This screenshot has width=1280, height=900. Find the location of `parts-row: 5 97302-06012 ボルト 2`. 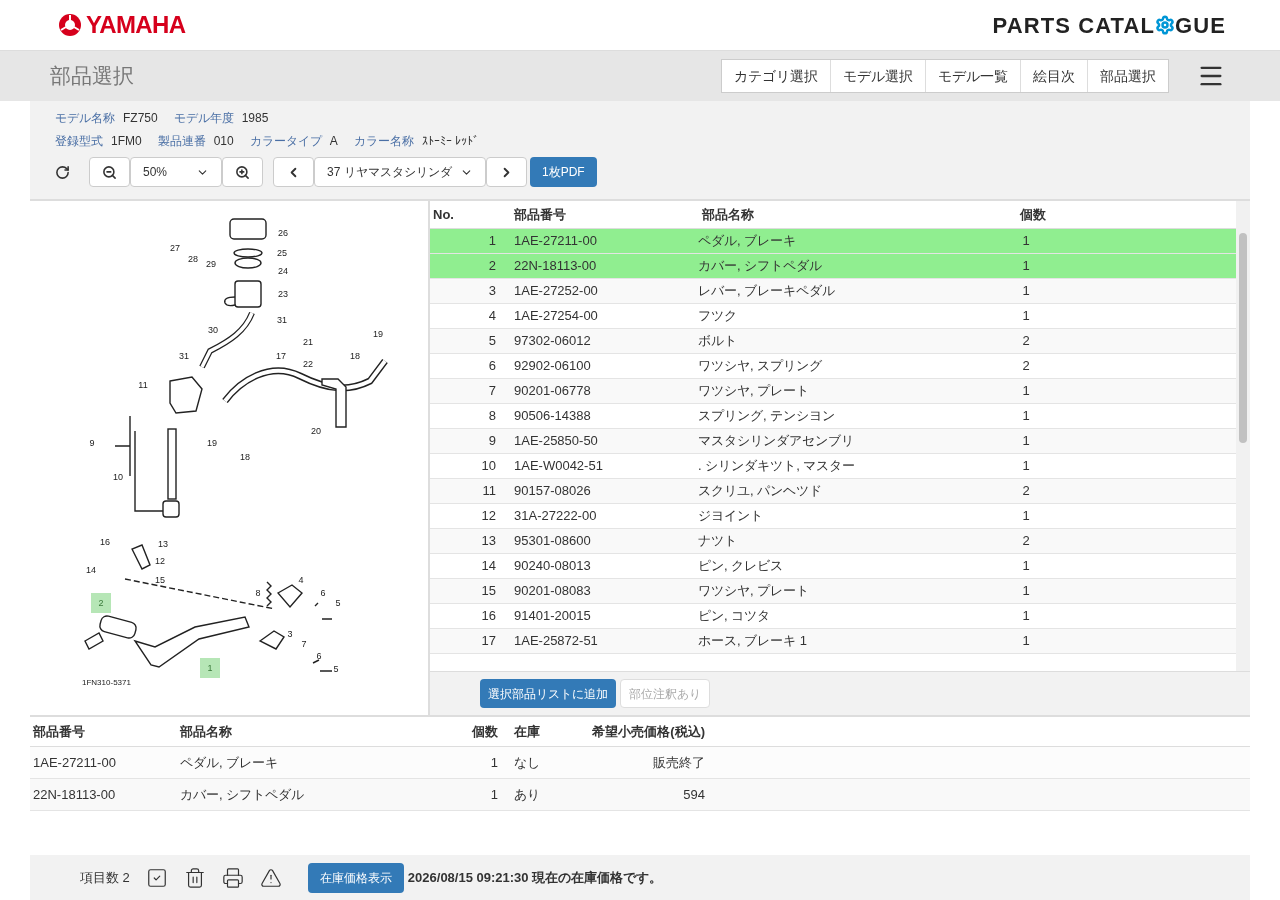

parts-row: 5 97302-06012 ボルト 2 is located at coordinates (833, 341).